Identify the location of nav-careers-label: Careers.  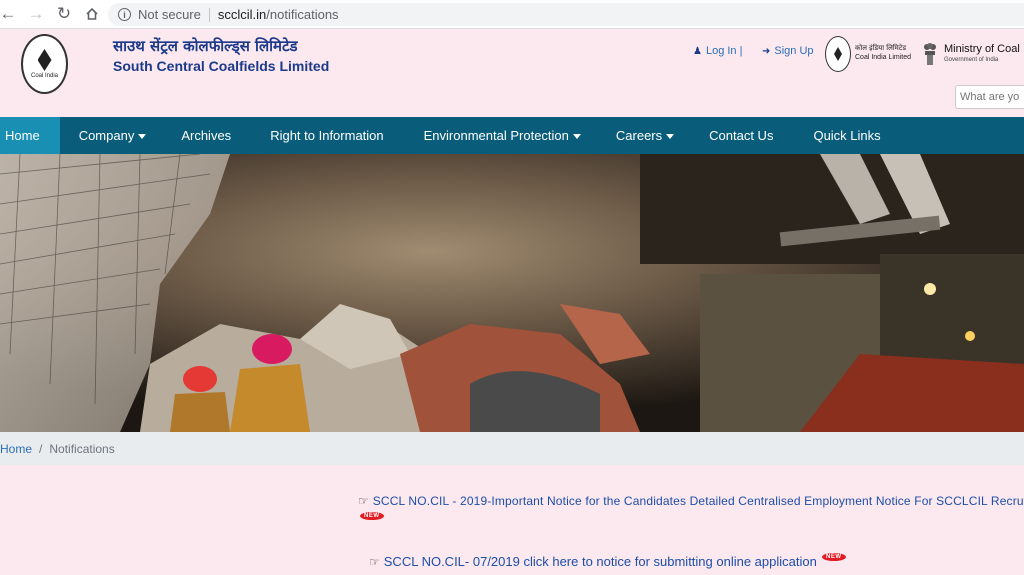
(639, 135).